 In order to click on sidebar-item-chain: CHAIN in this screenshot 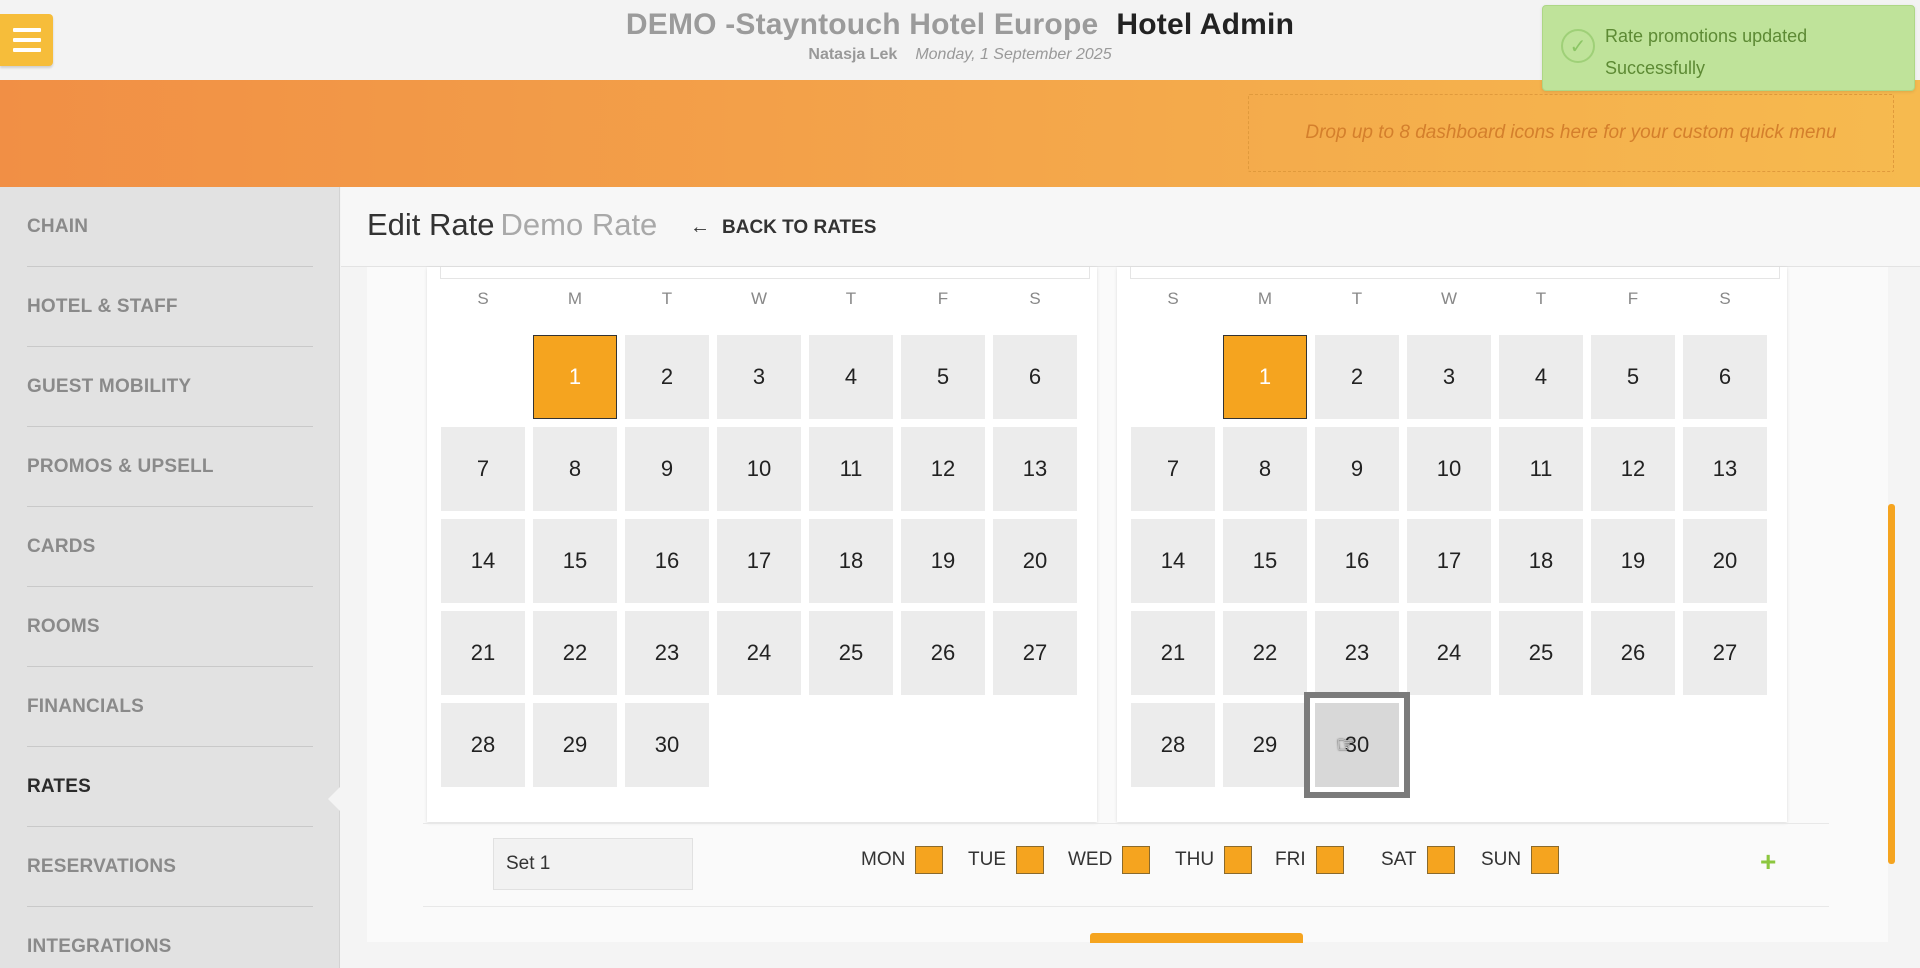, I will do `click(170, 227)`.